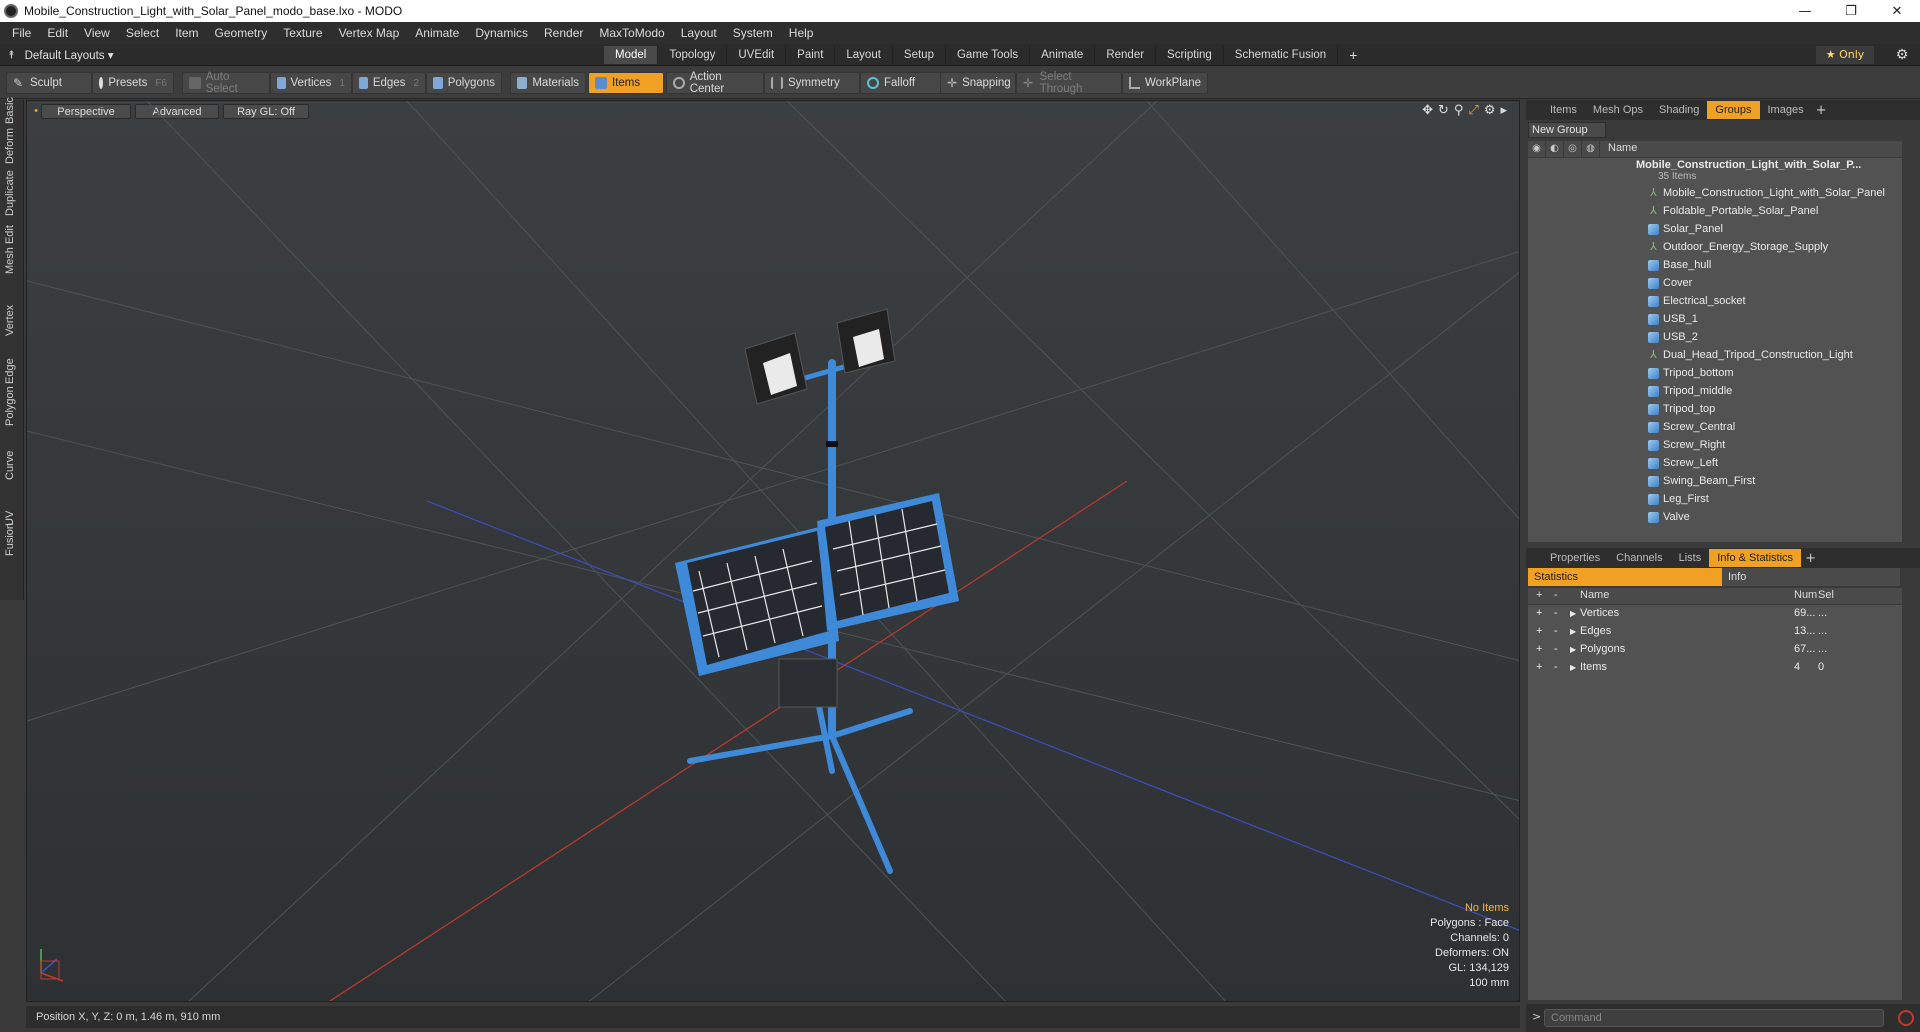 This screenshot has height=1032, width=1920. Describe the element at coordinates (12, 420) in the screenshot. I see `tab-polygon: Polygon` at that location.